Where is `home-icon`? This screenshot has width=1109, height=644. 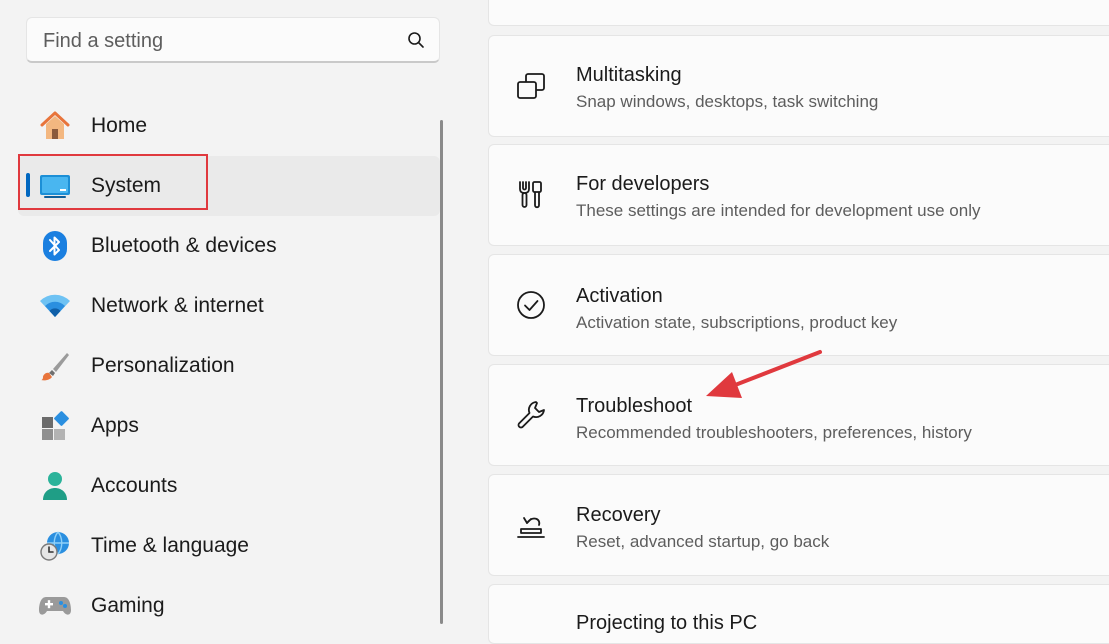 home-icon is located at coordinates (55, 126).